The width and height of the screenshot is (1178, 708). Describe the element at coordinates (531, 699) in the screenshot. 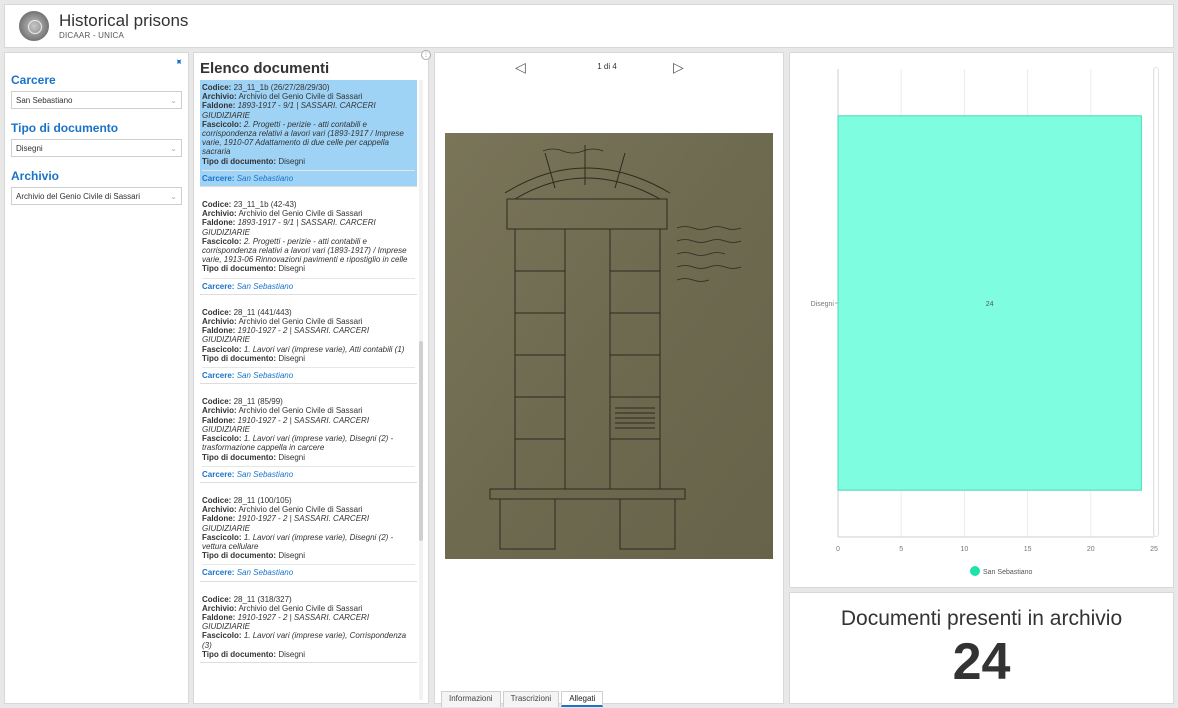

I see `tab-trascrizioni: Trascrizioni` at that location.